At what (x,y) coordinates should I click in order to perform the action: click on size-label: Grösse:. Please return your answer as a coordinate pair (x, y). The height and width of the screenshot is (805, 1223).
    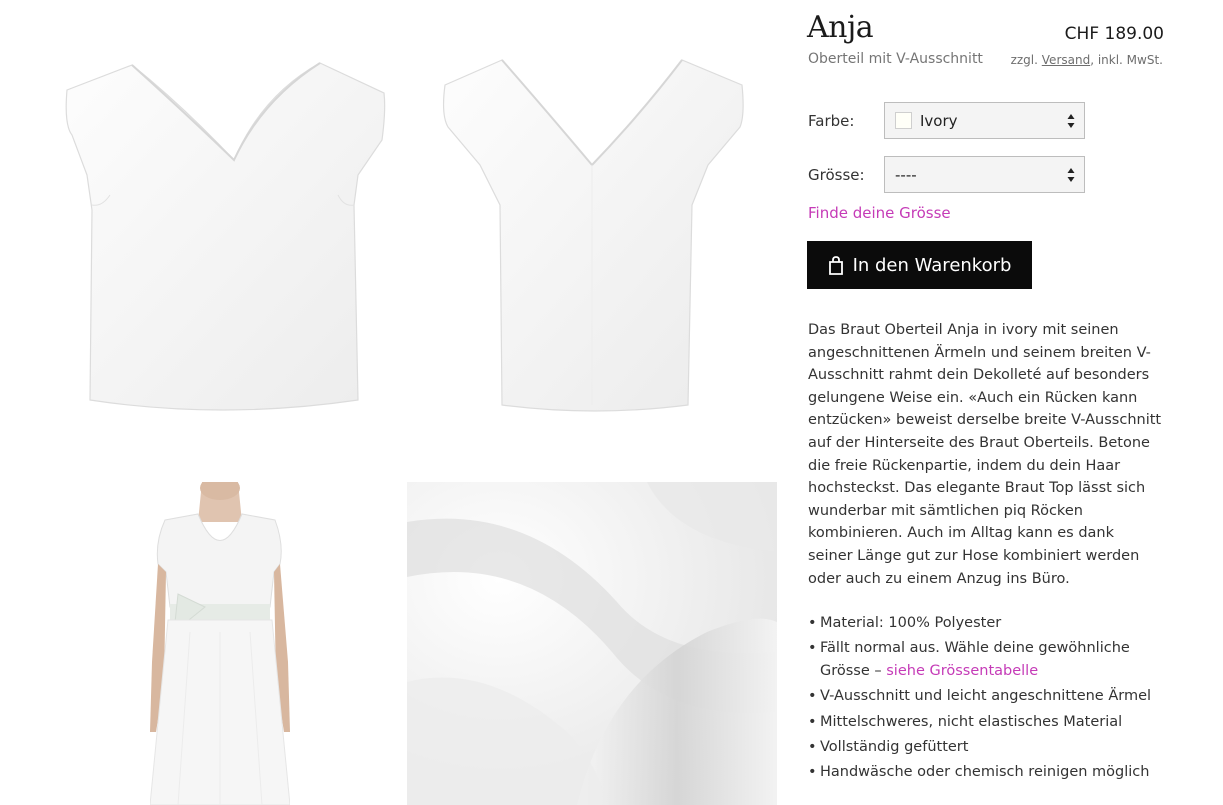
    Looking at the image, I should click on (836, 175).